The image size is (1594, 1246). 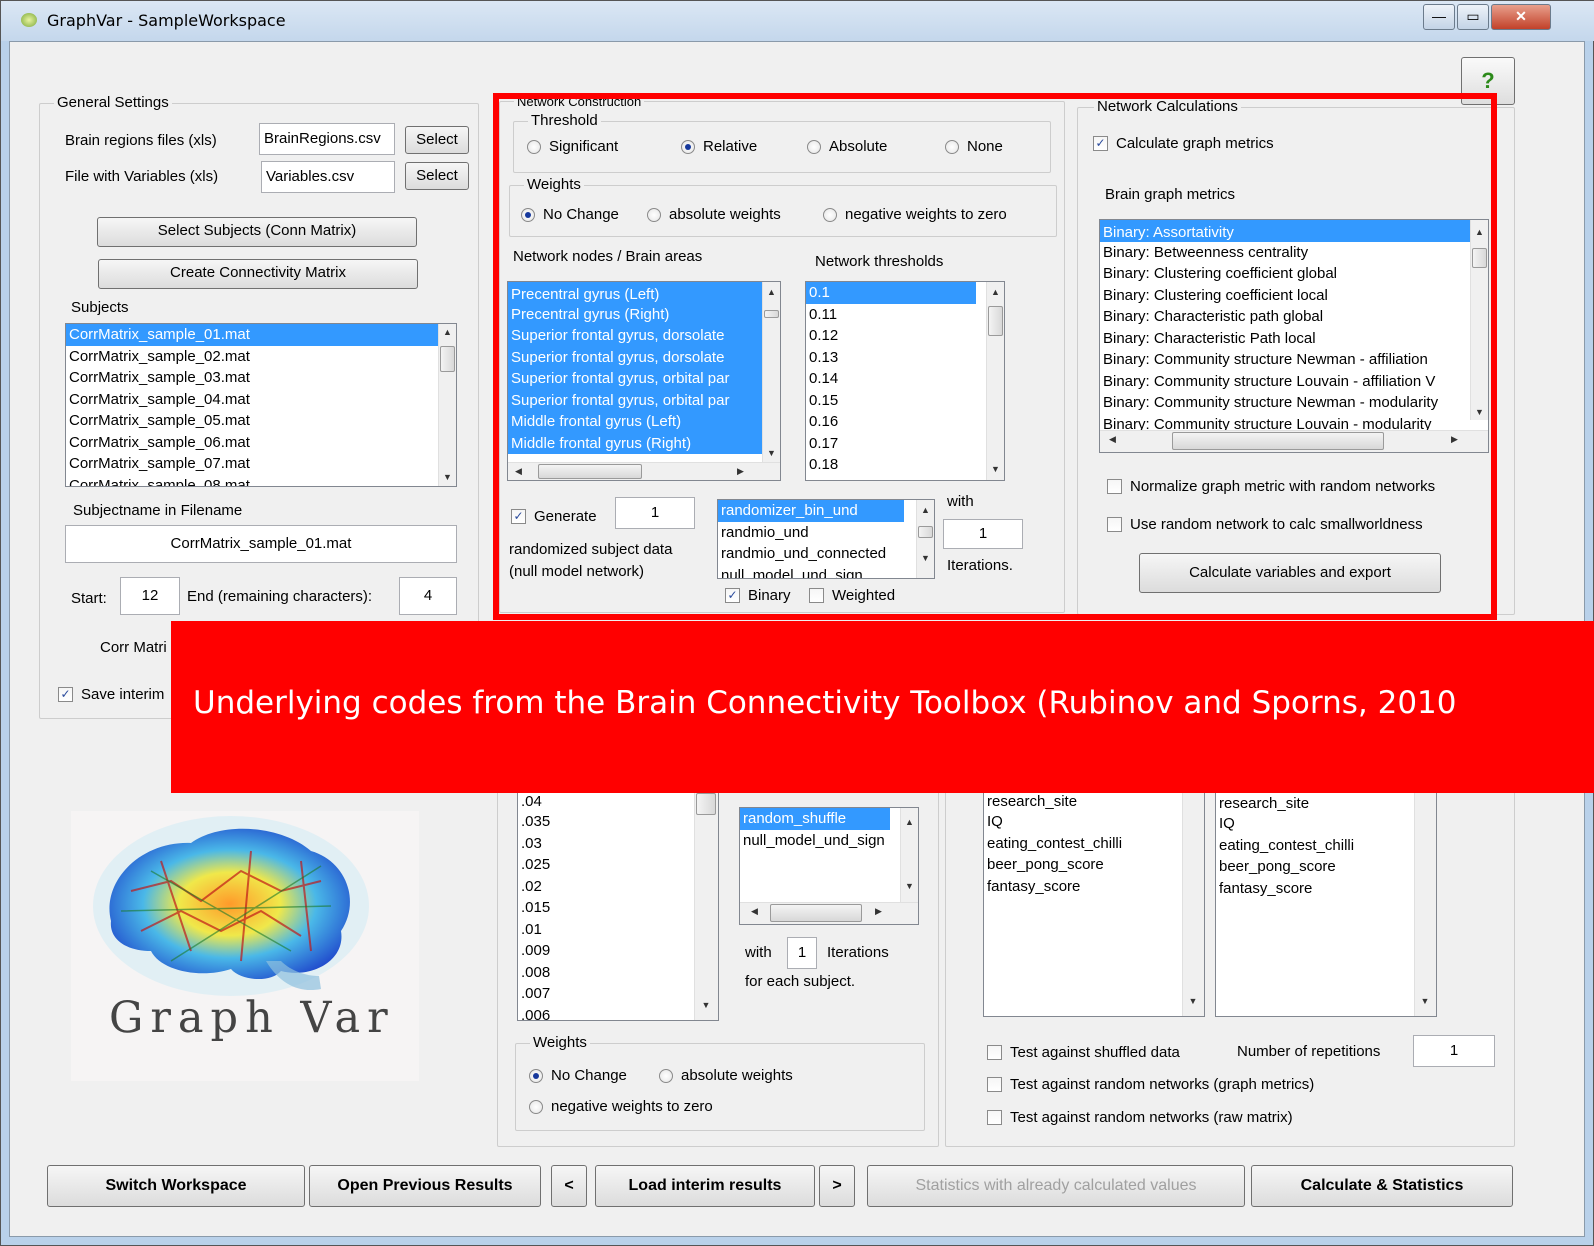 I want to click on scroll-left-icon: ◀, so click(x=754, y=911).